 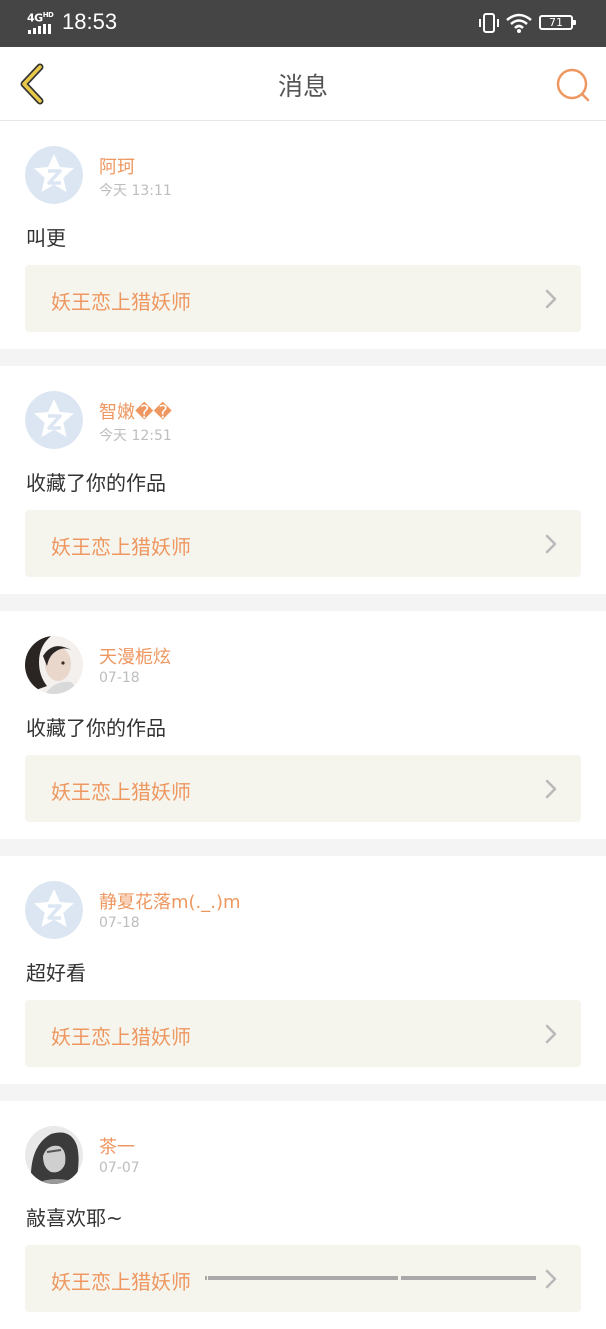 I want to click on sketch-avatar-image, so click(x=54, y=1155).